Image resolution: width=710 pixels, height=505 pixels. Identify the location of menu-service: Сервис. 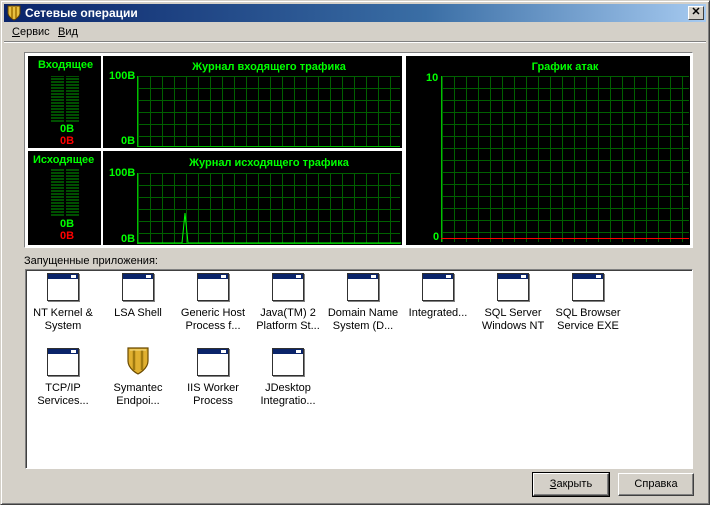
(31, 32).